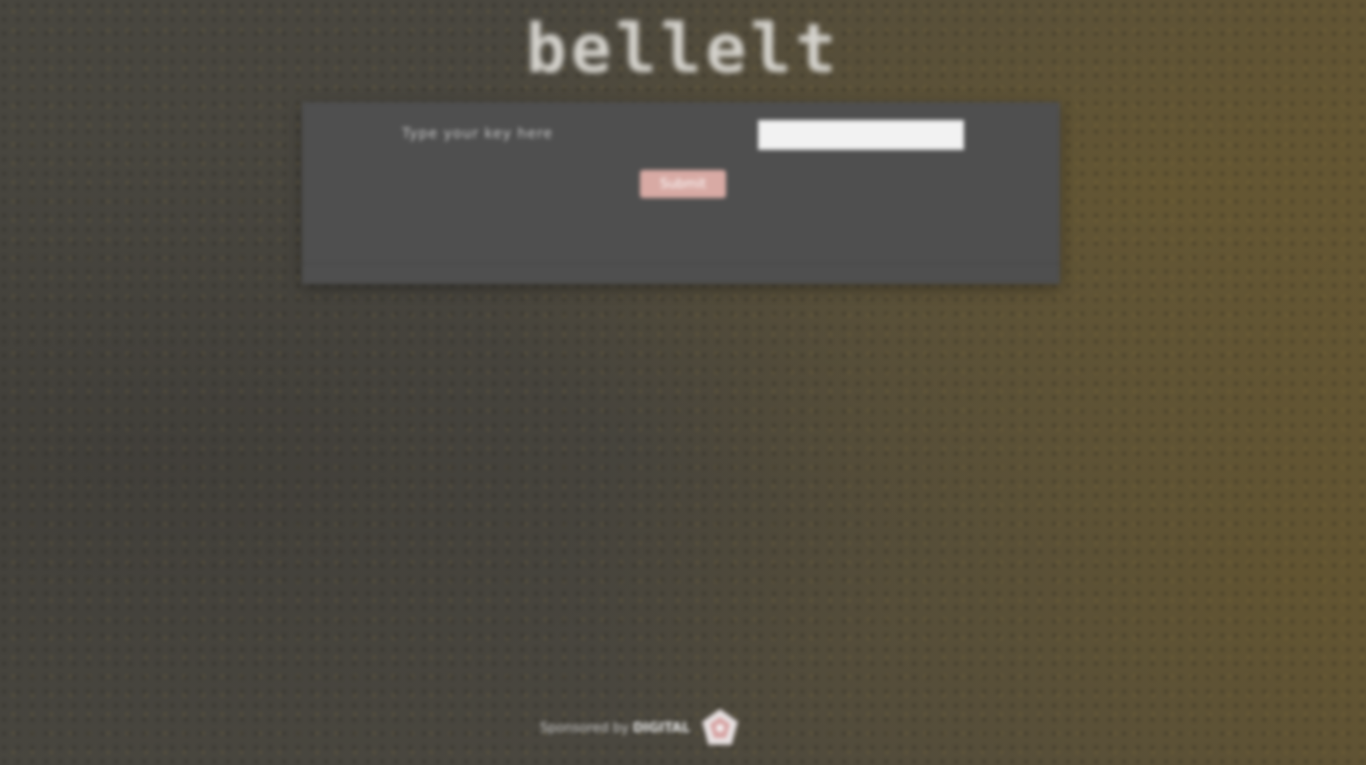  I want to click on footer-prefix-text: Sponsored by, so click(584, 728).